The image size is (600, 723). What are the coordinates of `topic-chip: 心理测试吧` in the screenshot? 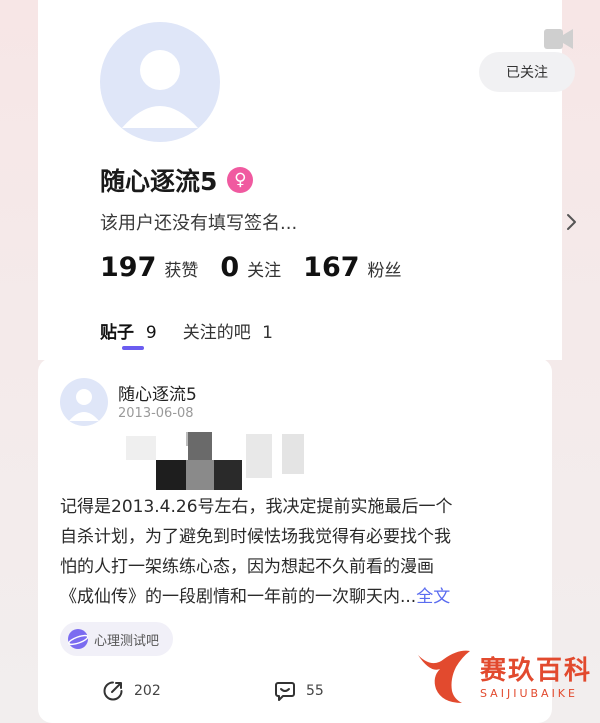 It's located at (117, 639).